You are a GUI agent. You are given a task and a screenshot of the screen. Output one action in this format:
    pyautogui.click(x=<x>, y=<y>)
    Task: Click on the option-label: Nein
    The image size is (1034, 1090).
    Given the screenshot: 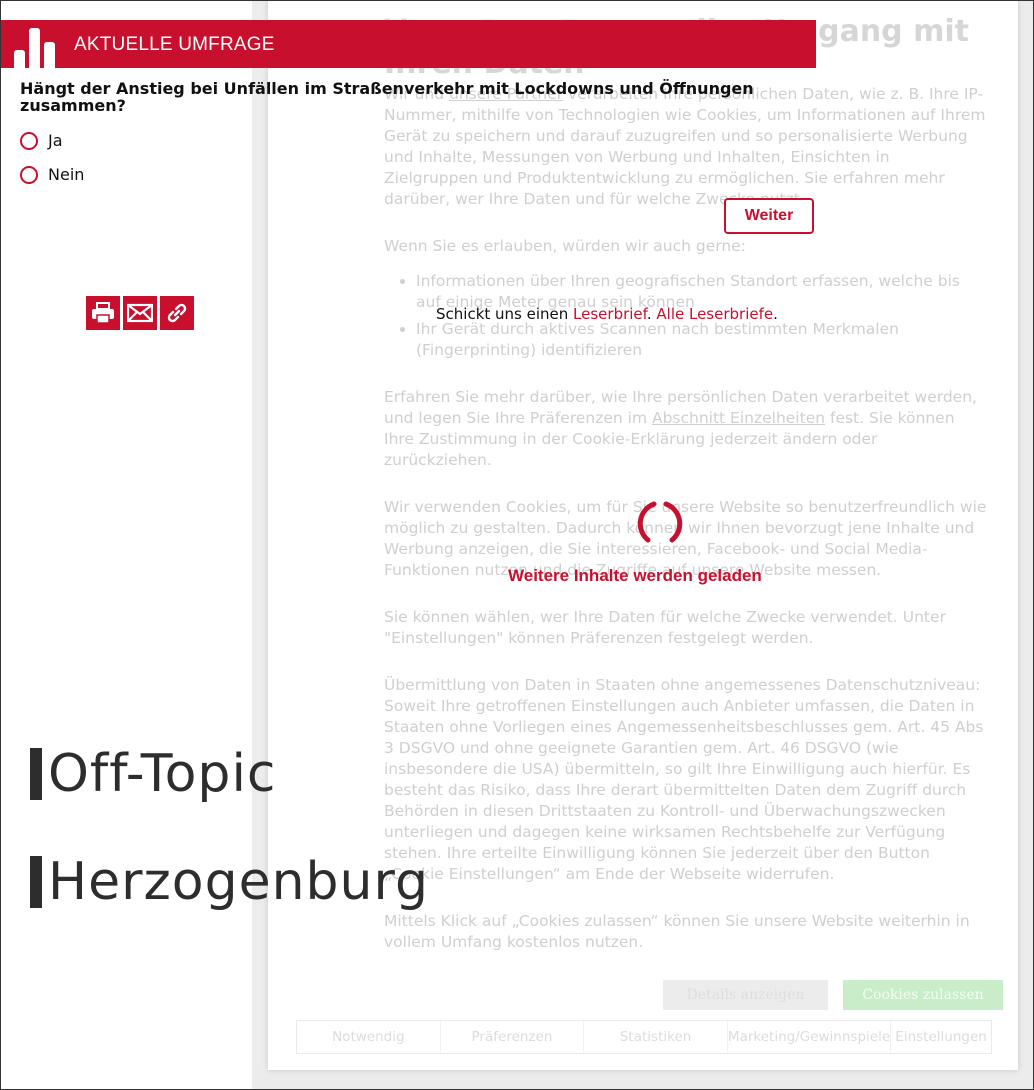 What is the action you would take?
    pyautogui.click(x=66, y=174)
    